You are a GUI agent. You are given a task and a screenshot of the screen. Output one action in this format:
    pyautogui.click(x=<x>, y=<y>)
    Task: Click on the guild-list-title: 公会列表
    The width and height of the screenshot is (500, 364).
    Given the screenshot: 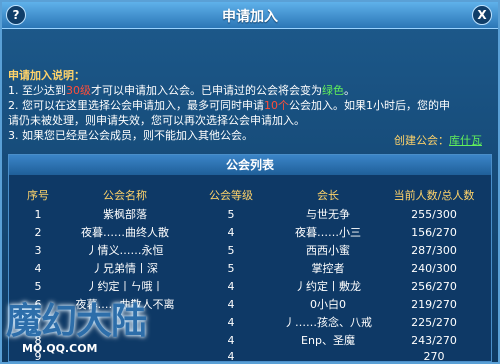 What is the action you would take?
    pyautogui.click(x=250, y=165)
    